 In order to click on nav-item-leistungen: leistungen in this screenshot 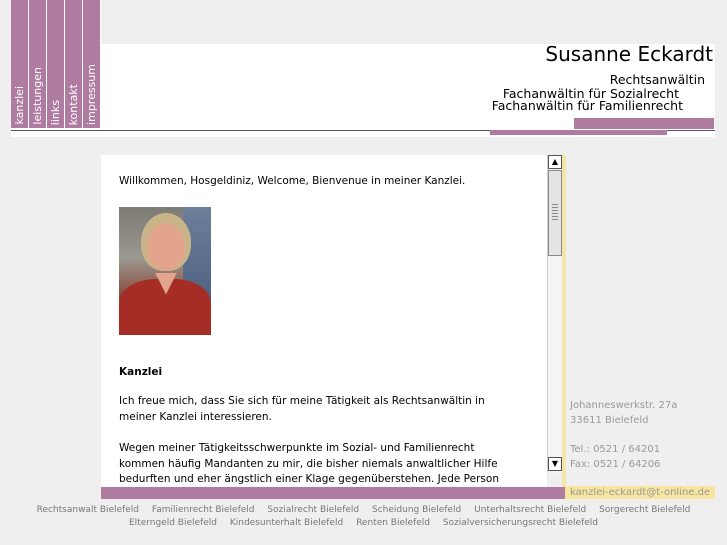, I will do `click(37, 64)`.